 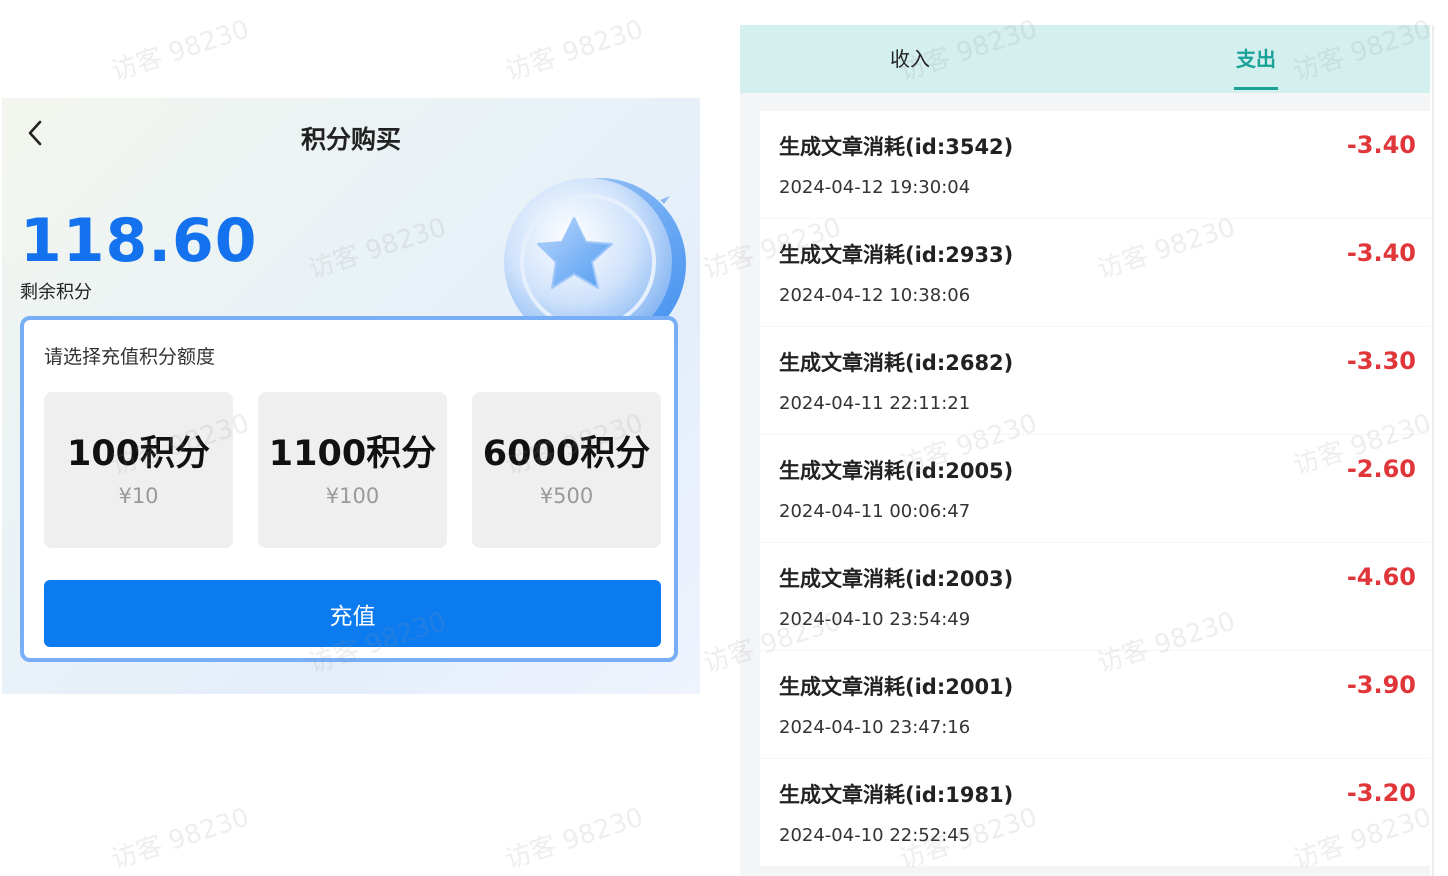 What do you see at coordinates (896, 363) in the screenshot?
I see `record-title: 生成文章消耗(id:2682)` at bounding box center [896, 363].